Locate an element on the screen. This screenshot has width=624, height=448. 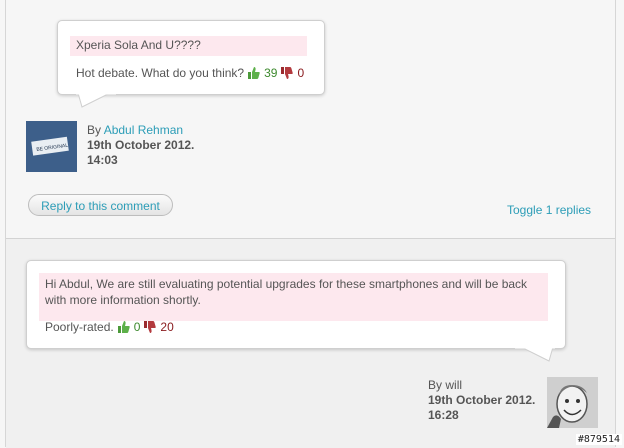
avatar is located at coordinates (572, 402).